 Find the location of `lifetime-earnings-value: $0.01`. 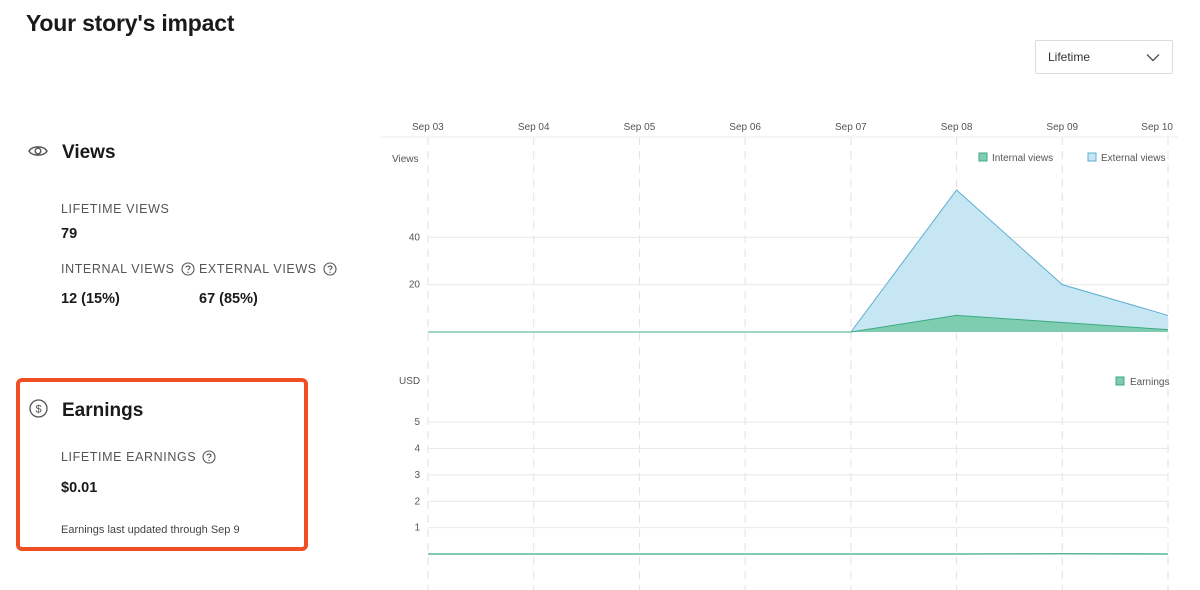

lifetime-earnings-value: $0.01 is located at coordinates (79, 488).